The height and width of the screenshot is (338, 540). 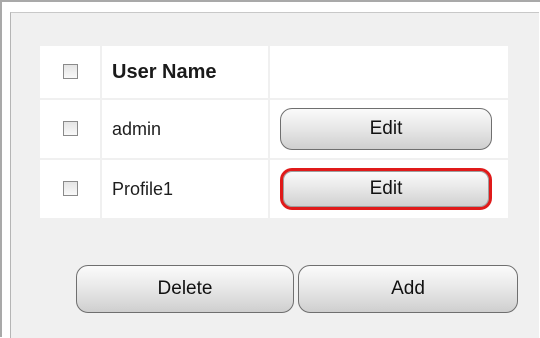 I want to click on edit-profile1-button: Edit, so click(x=386, y=189).